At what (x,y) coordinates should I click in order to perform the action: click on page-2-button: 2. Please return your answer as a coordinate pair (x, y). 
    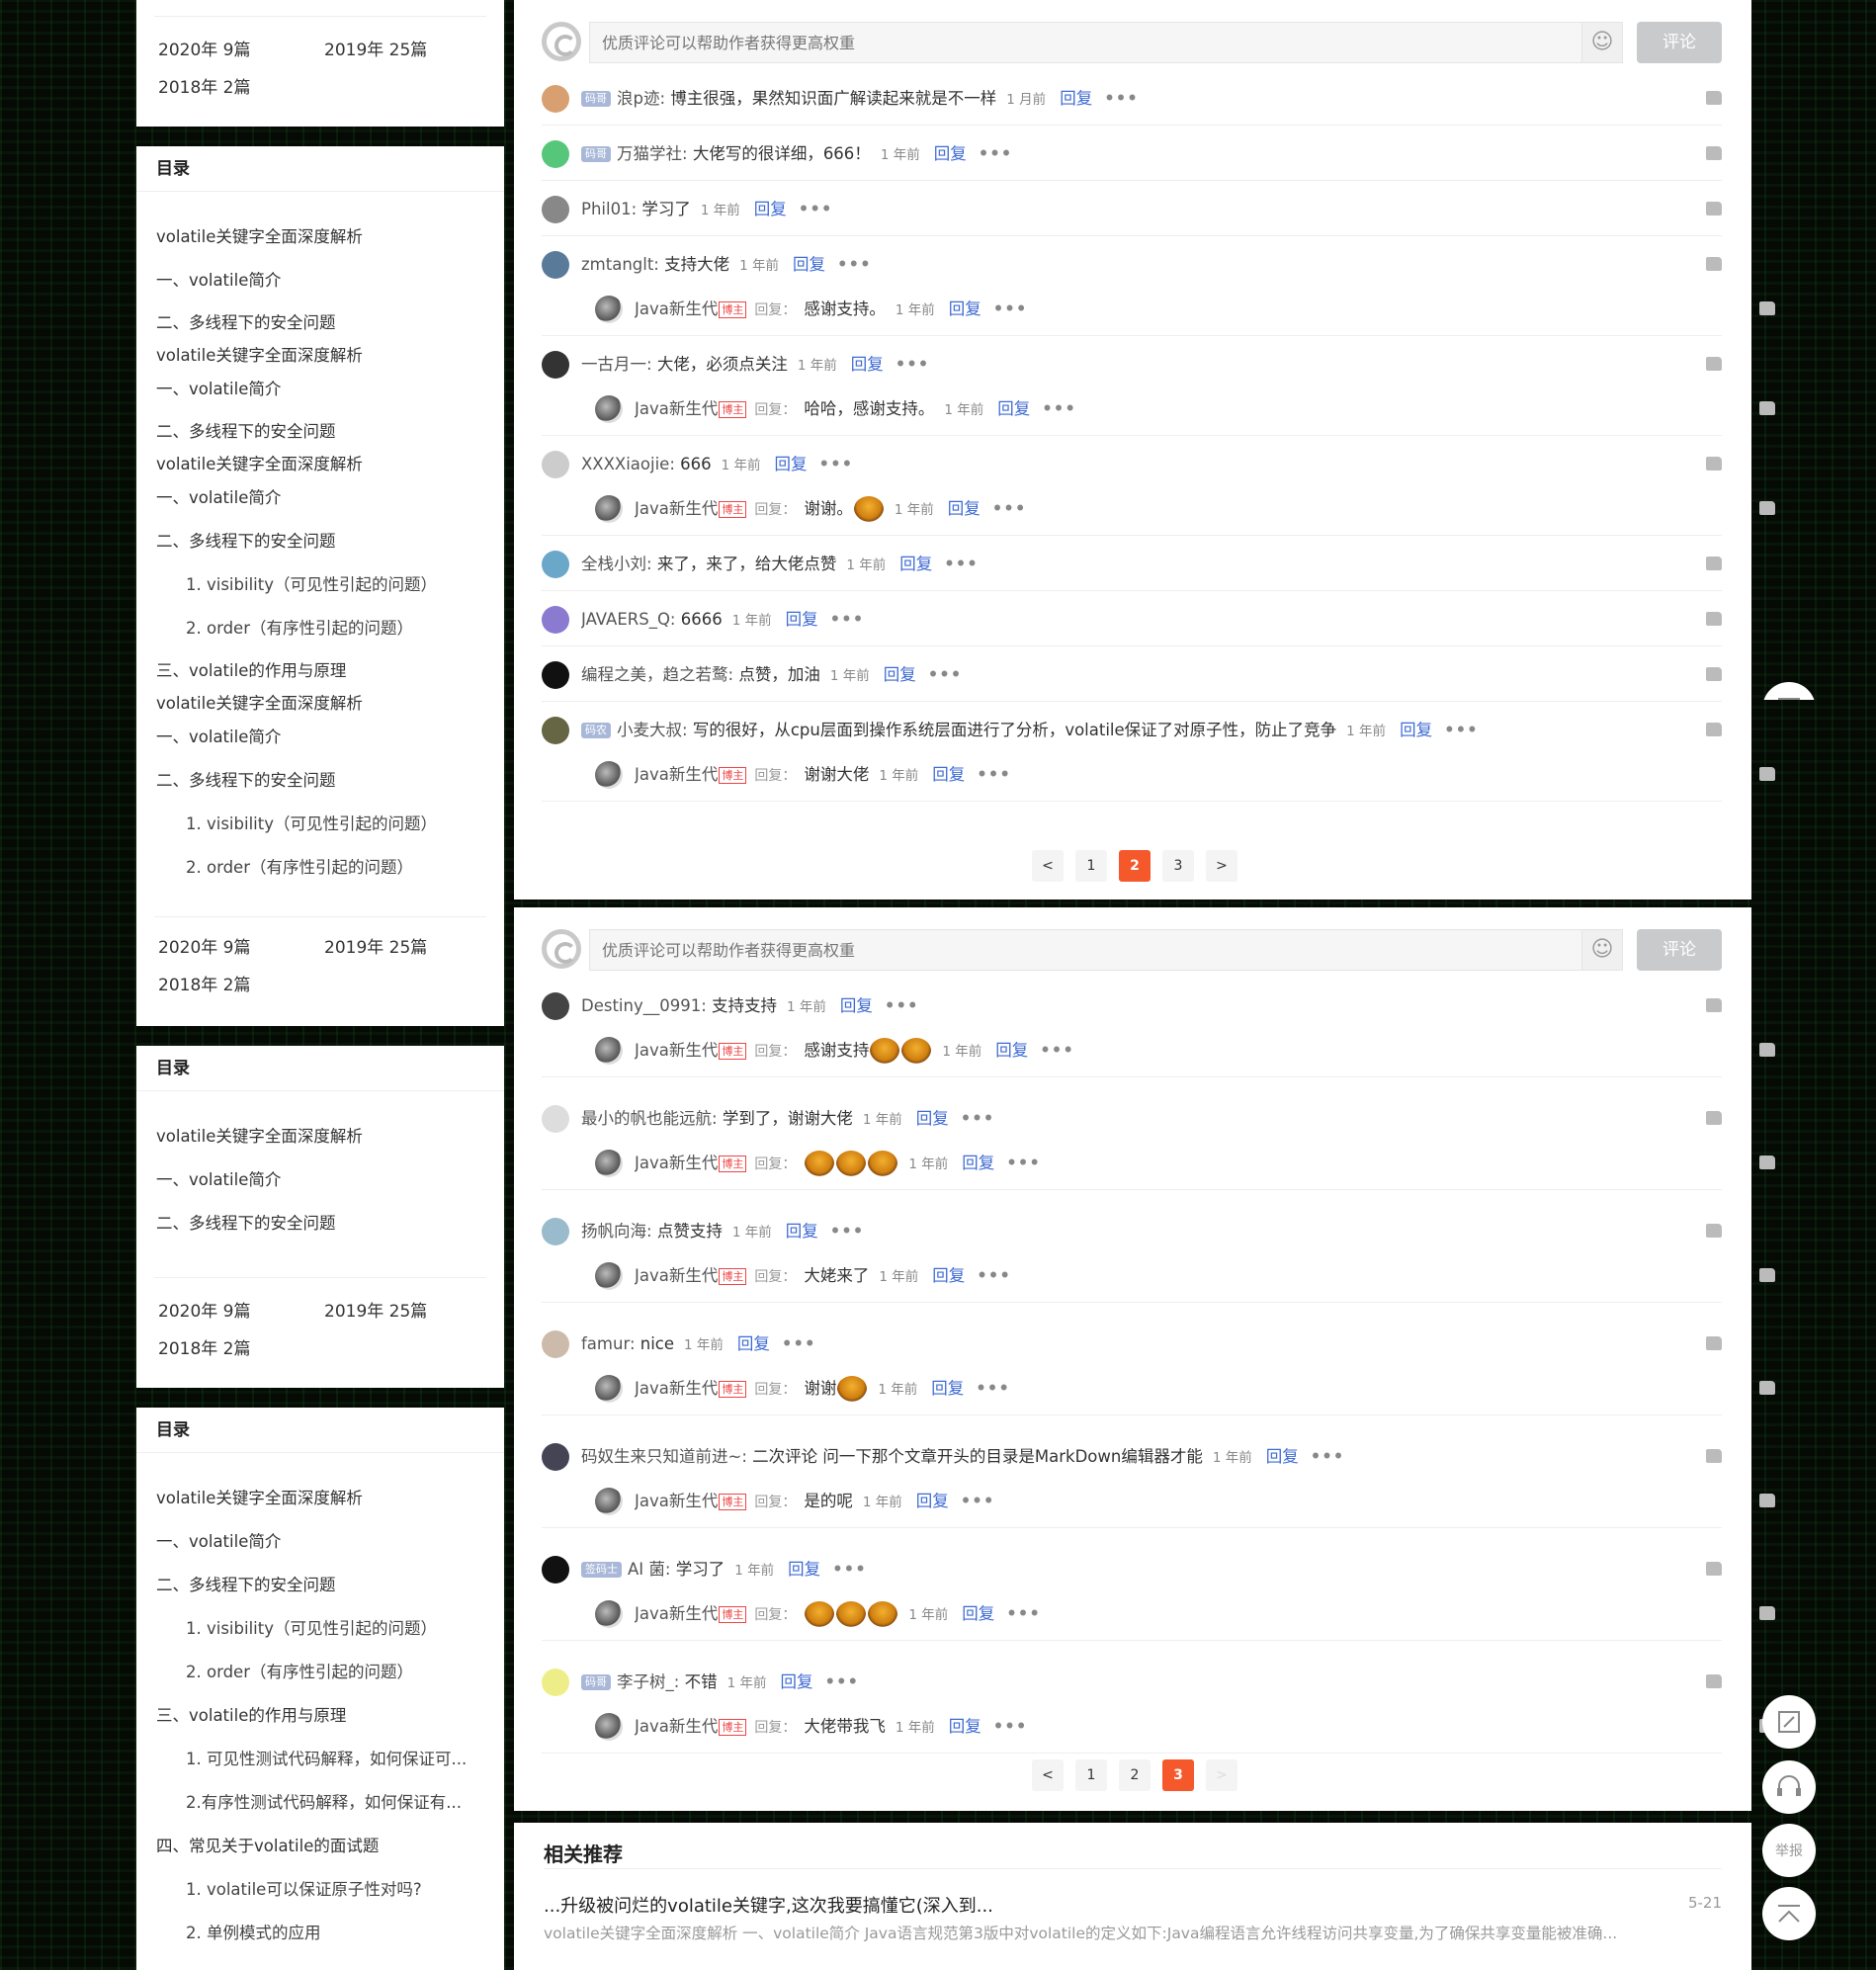
    Looking at the image, I should click on (1135, 866).